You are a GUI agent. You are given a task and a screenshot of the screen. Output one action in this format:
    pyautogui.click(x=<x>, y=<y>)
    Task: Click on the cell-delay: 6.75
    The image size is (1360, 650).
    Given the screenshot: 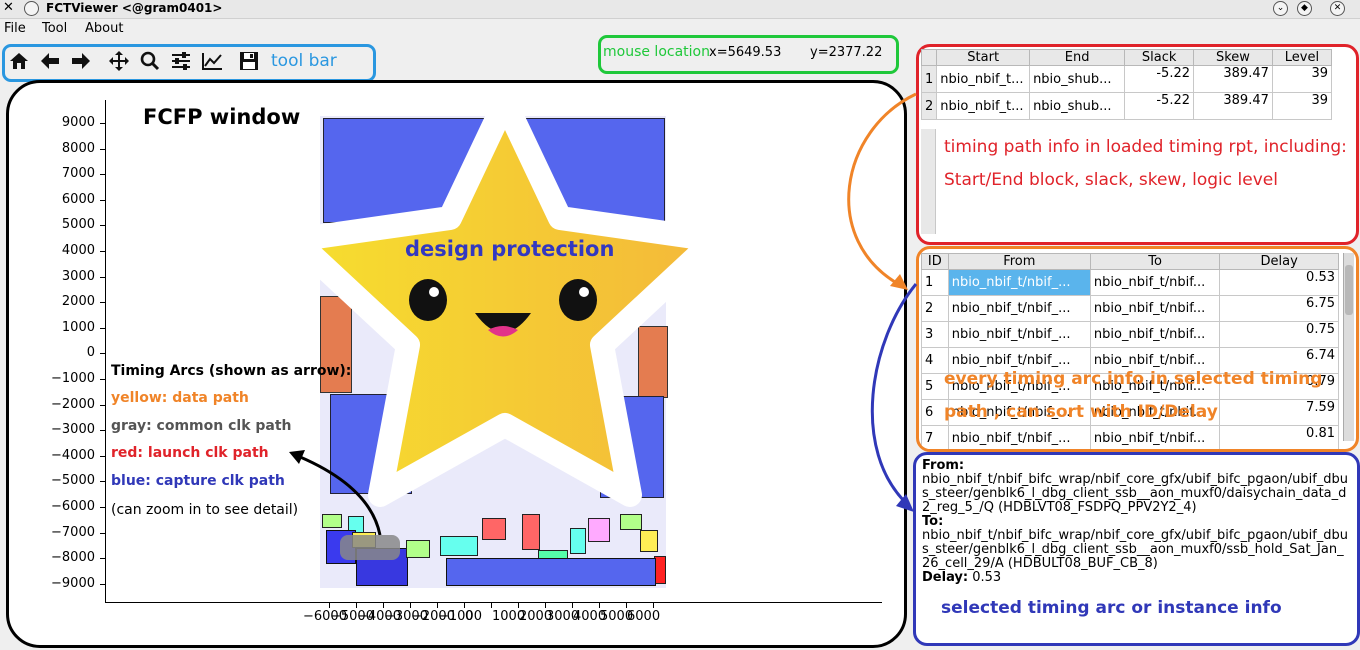 What is the action you would take?
    pyautogui.click(x=1279, y=308)
    